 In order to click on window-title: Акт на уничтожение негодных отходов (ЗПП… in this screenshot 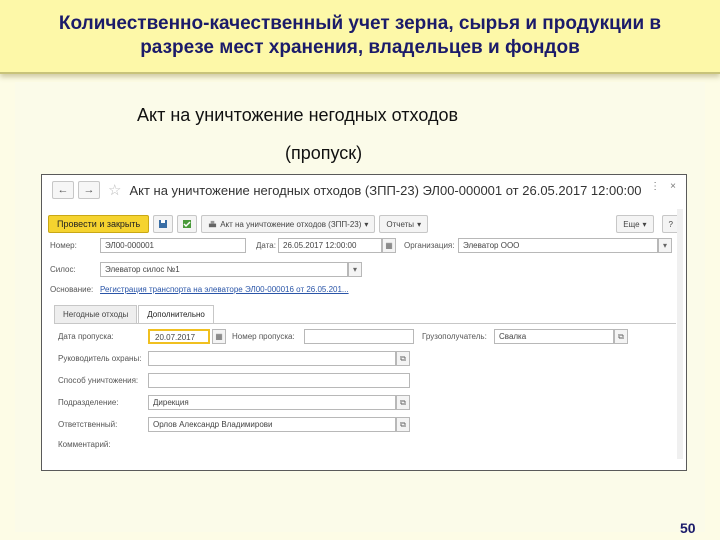, I will do `click(385, 190)`.